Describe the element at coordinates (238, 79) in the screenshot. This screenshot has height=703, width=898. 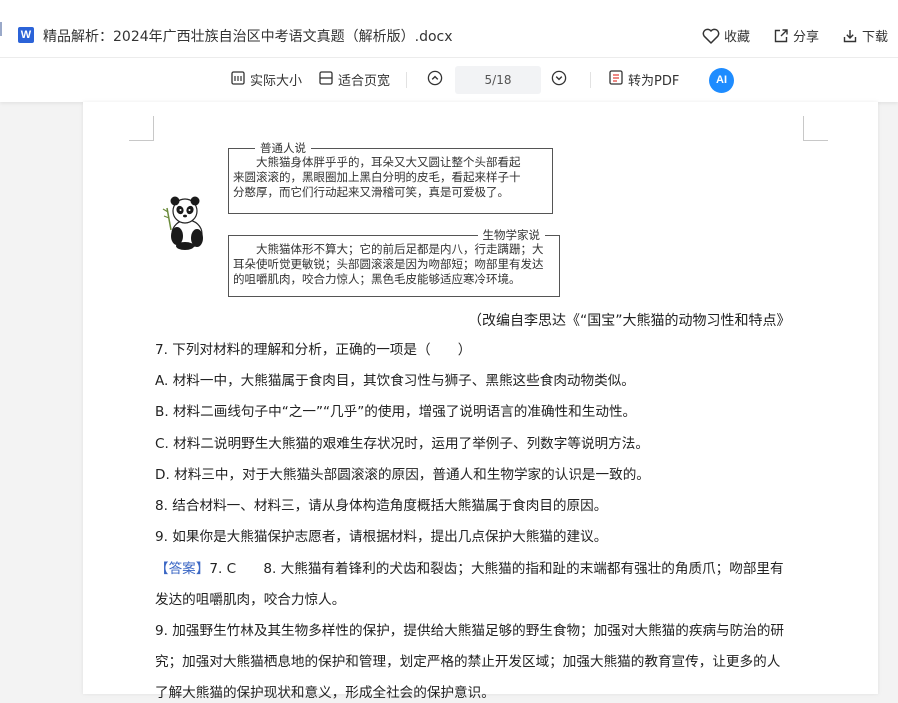
I see `actual-size-icon` at that location.